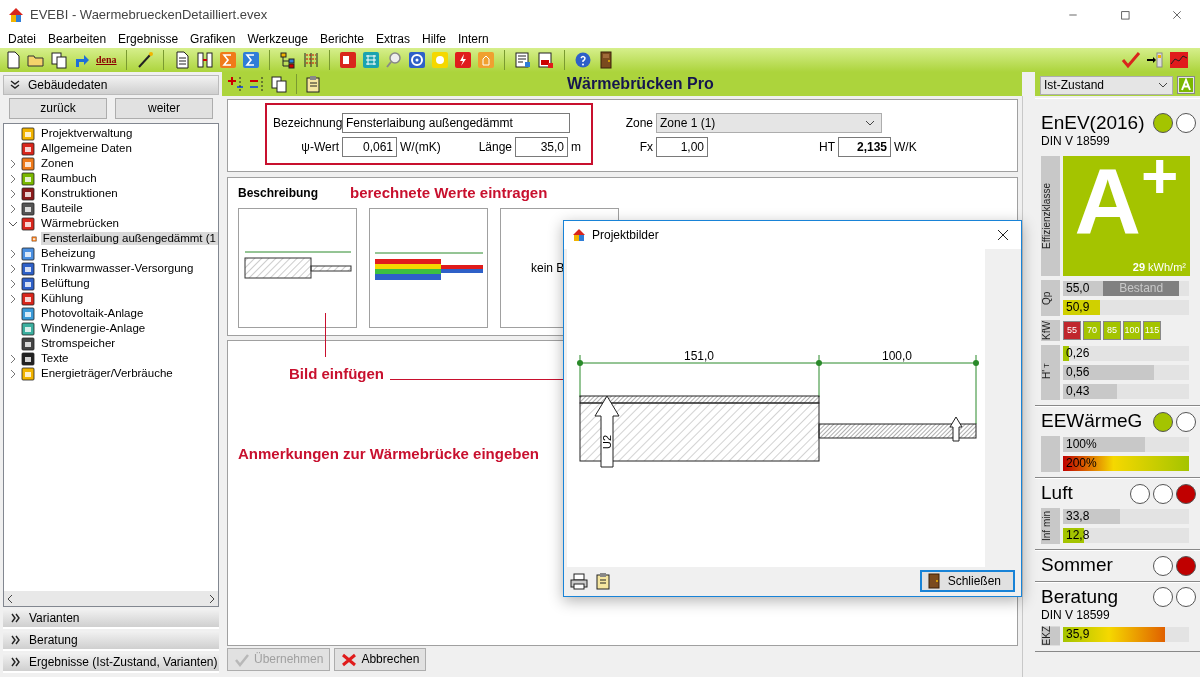 Image resolution: width=1200 pixels, height=677 pixels. Describe the element at coordinates (92, 313) in the screenshot. I see `tree-item: Photovoltaik-Anlage` at that location.